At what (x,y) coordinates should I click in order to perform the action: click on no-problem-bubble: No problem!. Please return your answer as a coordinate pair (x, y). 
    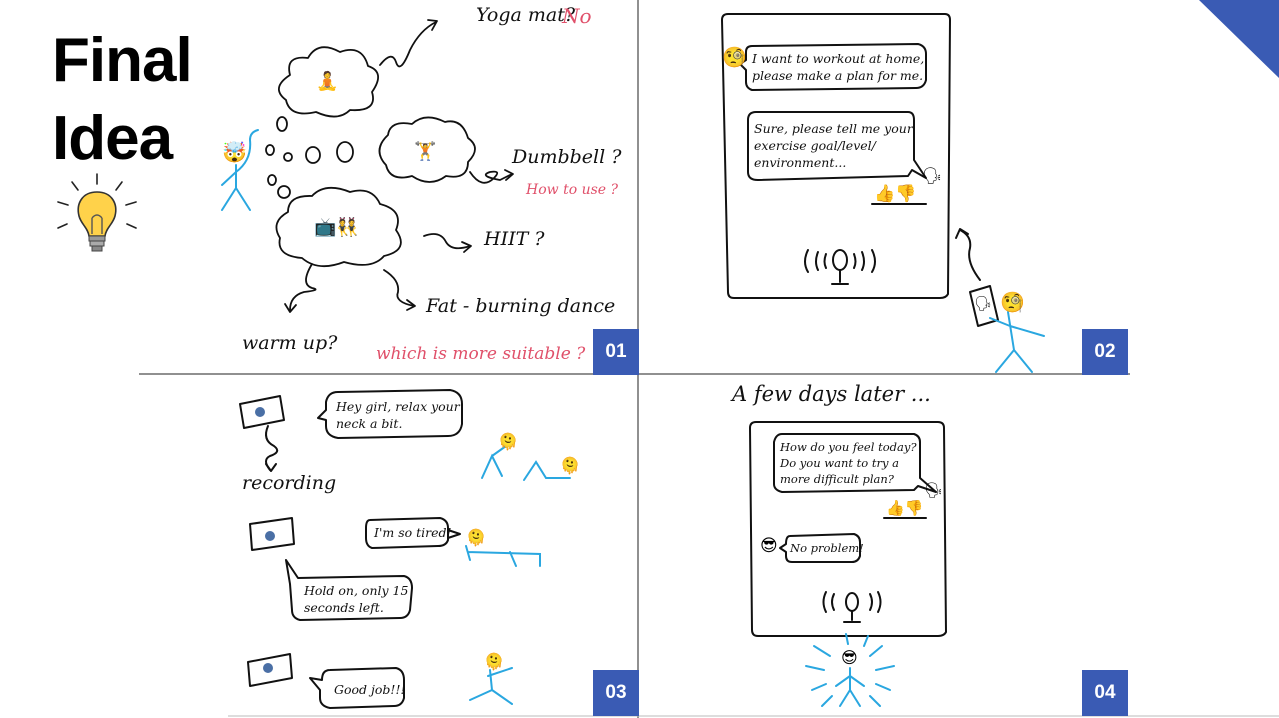
    Looking at the image, I should click on (827, 548).